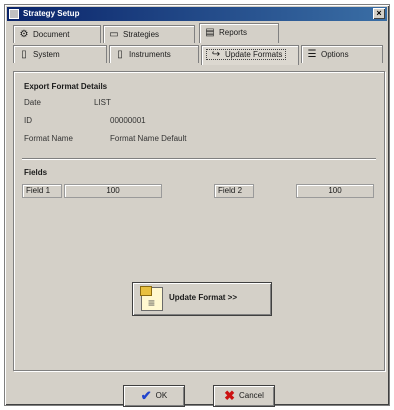 The height and width of the screenshot is (410, 394). What do you see at coordinates (148, 138) in the screenshot?
I see `format-name-value: Format Name Default` at bounding box center [148, 138].